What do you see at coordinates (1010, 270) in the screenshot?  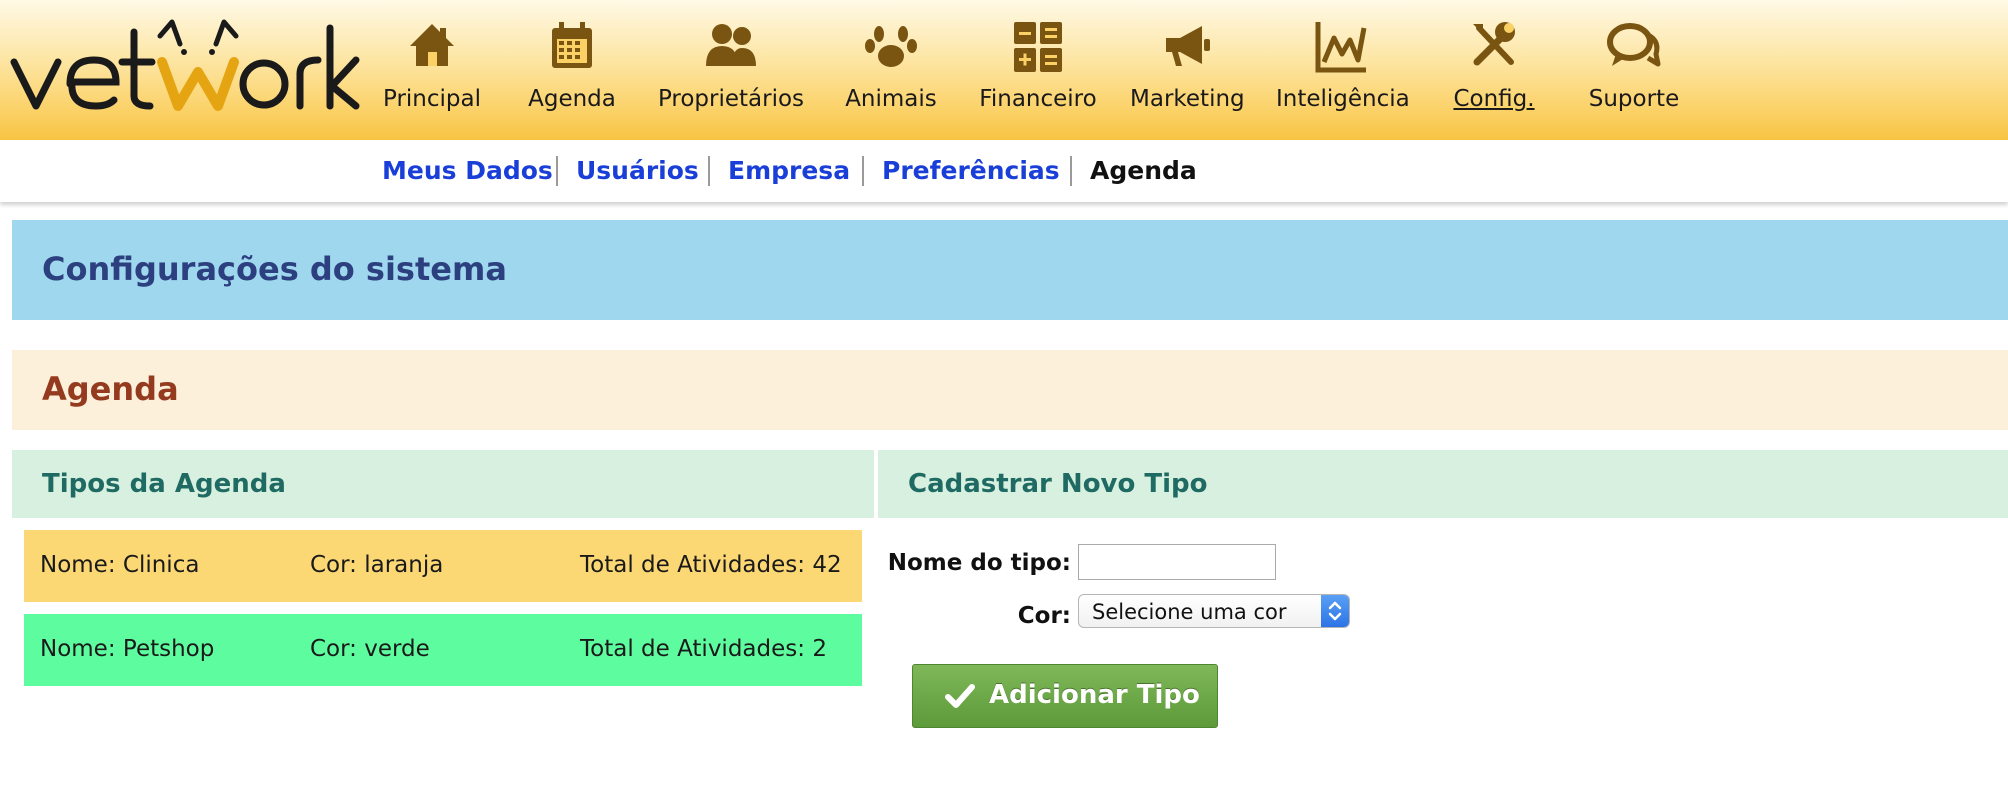 I see `page-title-bar: Configurações do sistema` at bounding box center [1010, 270].